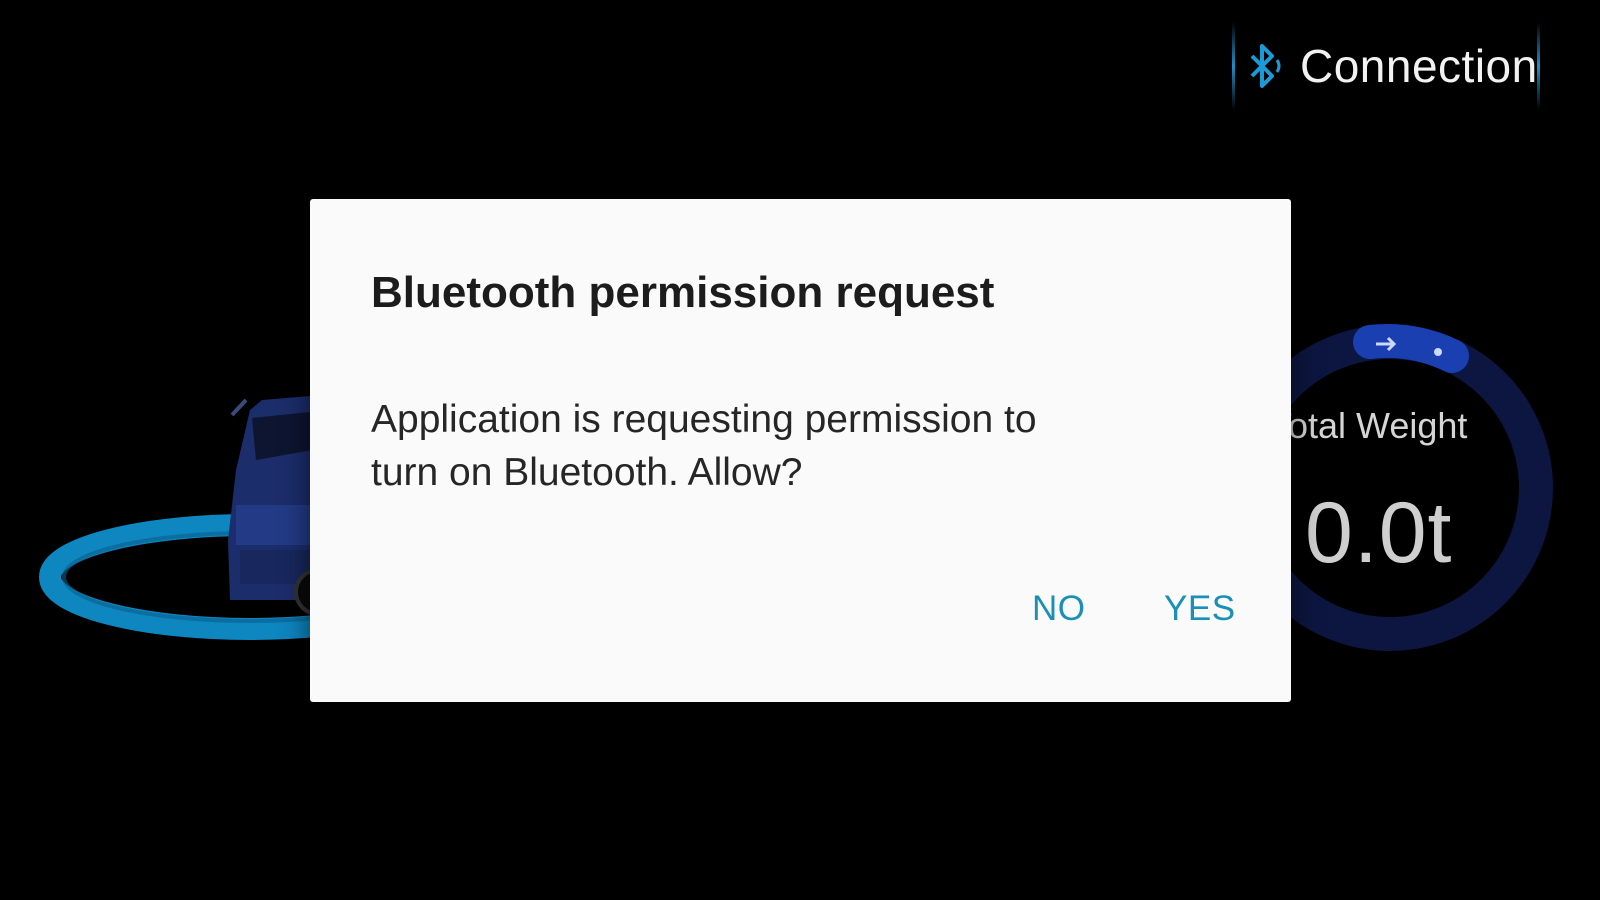 The image size is (1600, 900). I want to click on yes-button: YES, so click(1200, 609).